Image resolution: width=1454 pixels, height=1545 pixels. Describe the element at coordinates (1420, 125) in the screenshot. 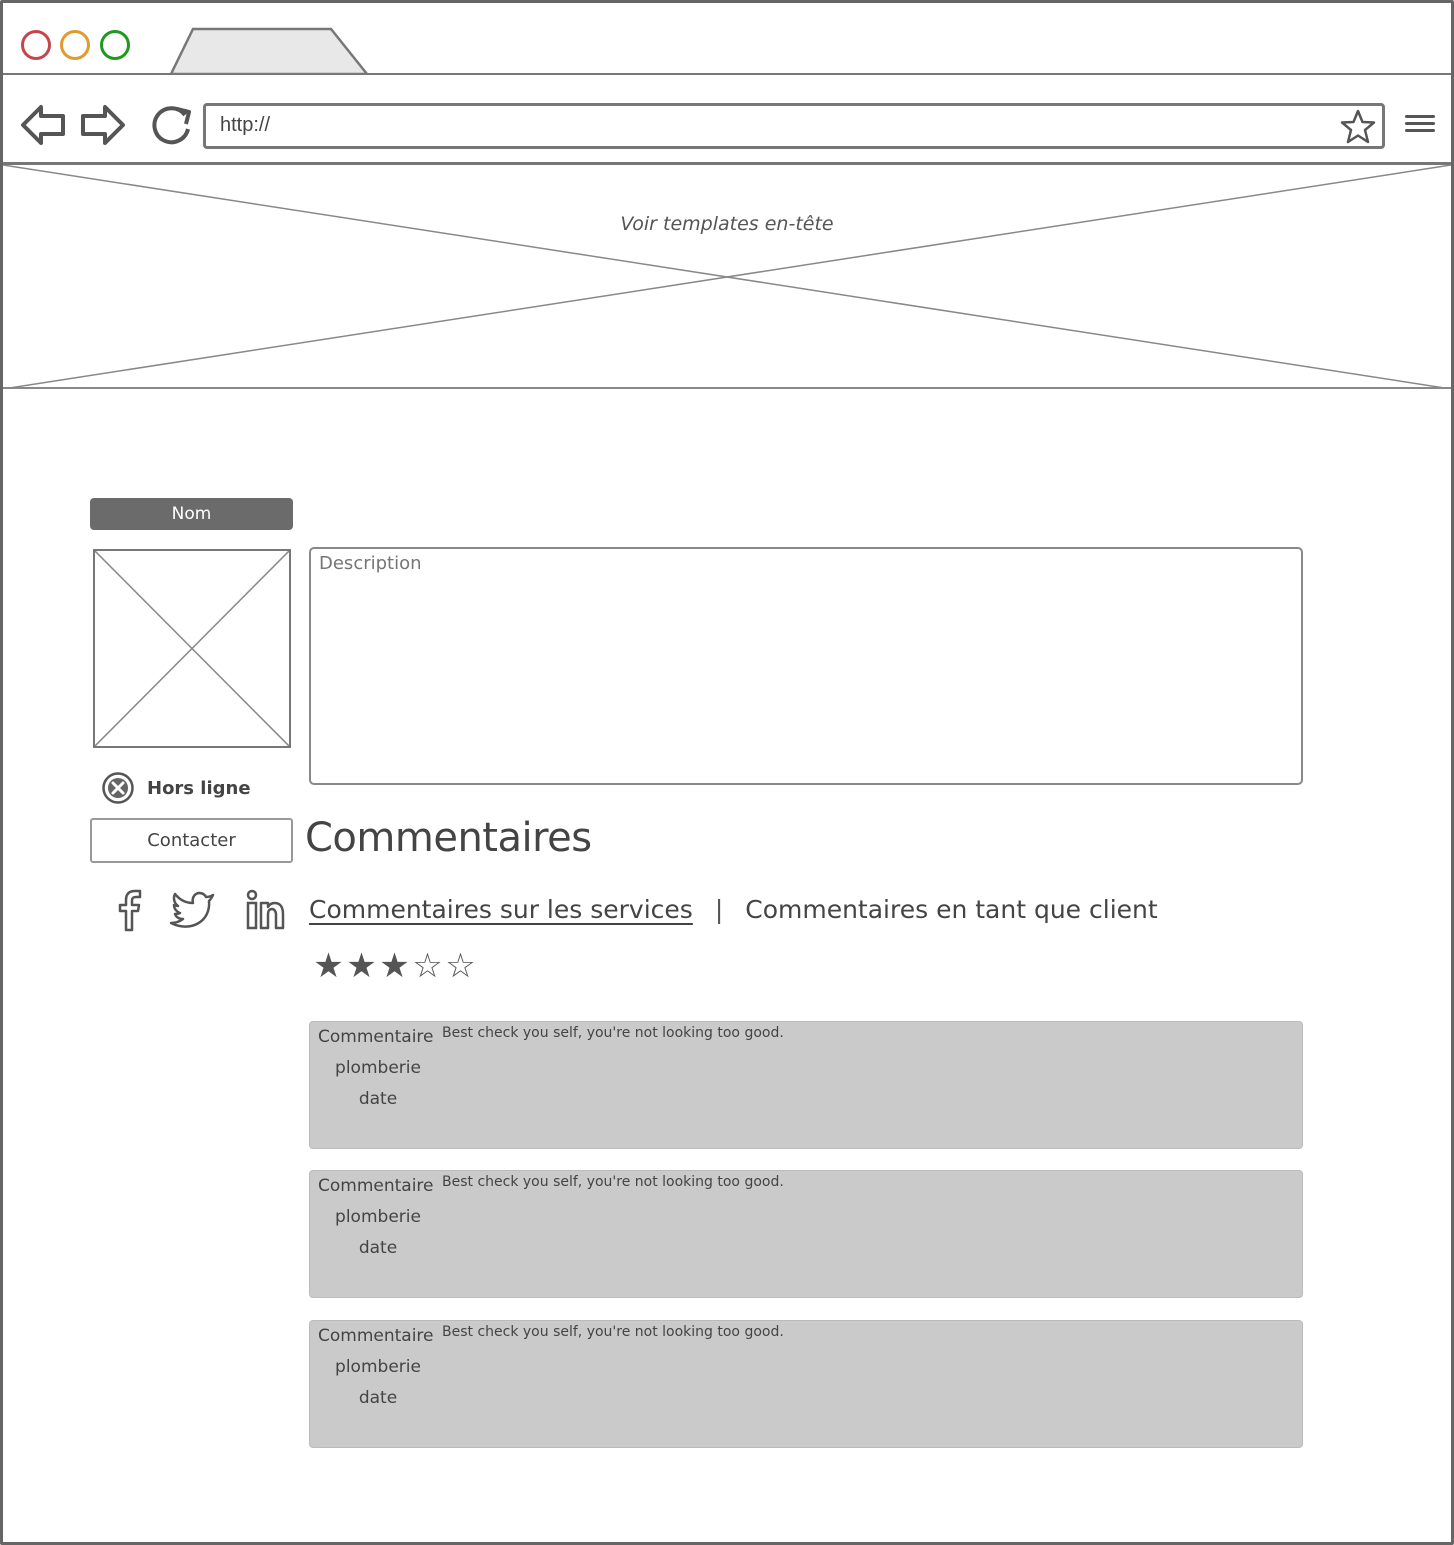

I see `hamburger-menu-icon` at that location.